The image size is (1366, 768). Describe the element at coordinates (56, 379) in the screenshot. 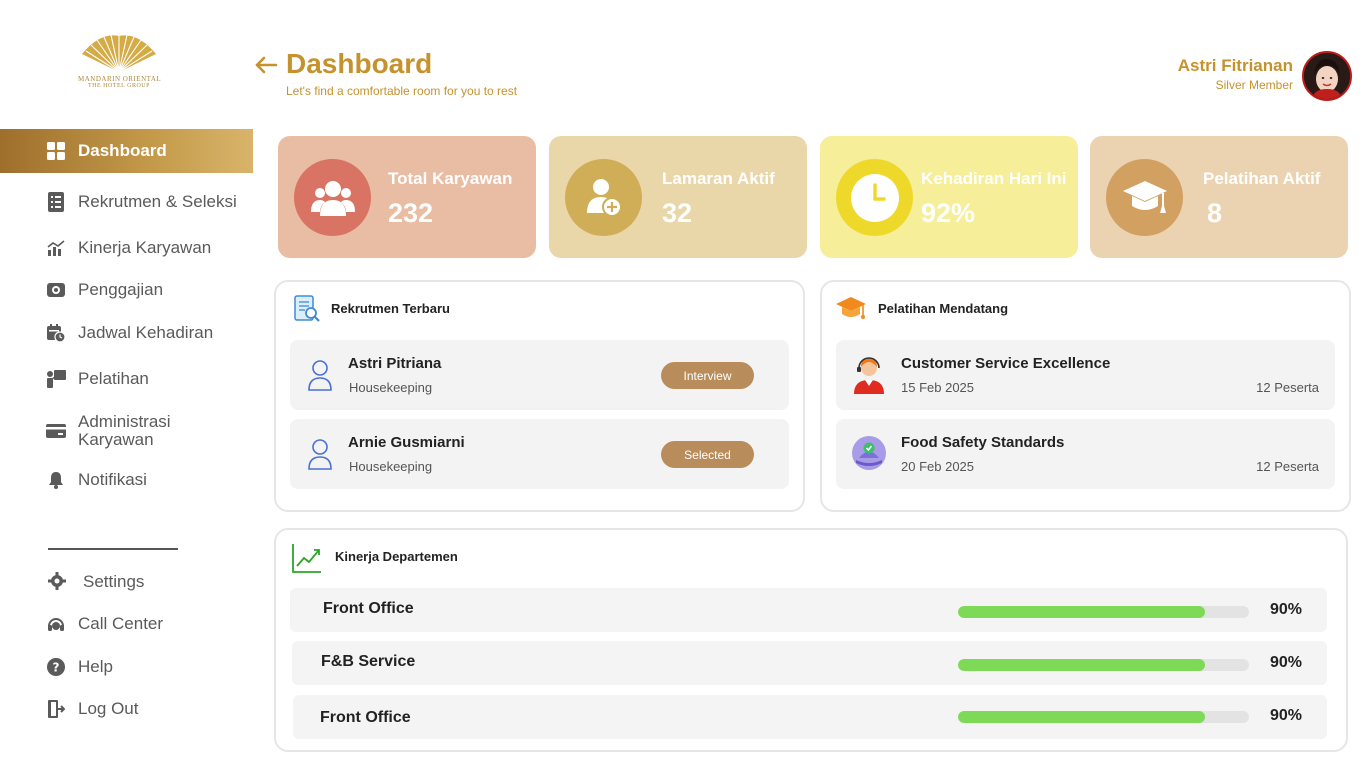

I see `presentation-icon` at that location.